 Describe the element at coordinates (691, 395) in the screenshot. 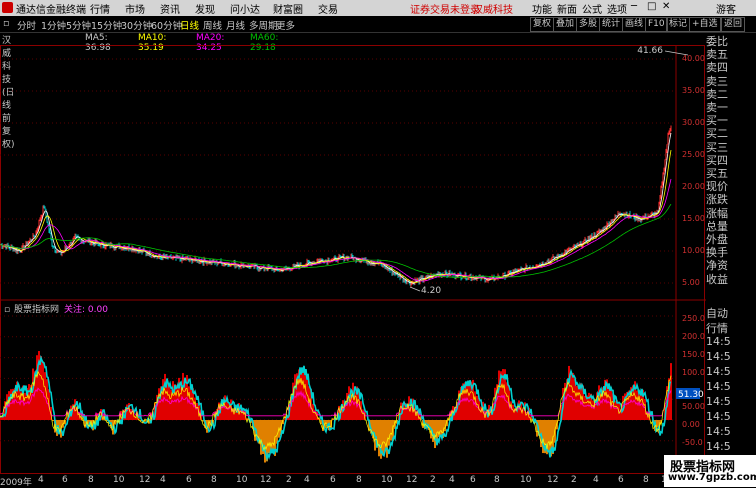

I see `current-value: 51.30` at that location.